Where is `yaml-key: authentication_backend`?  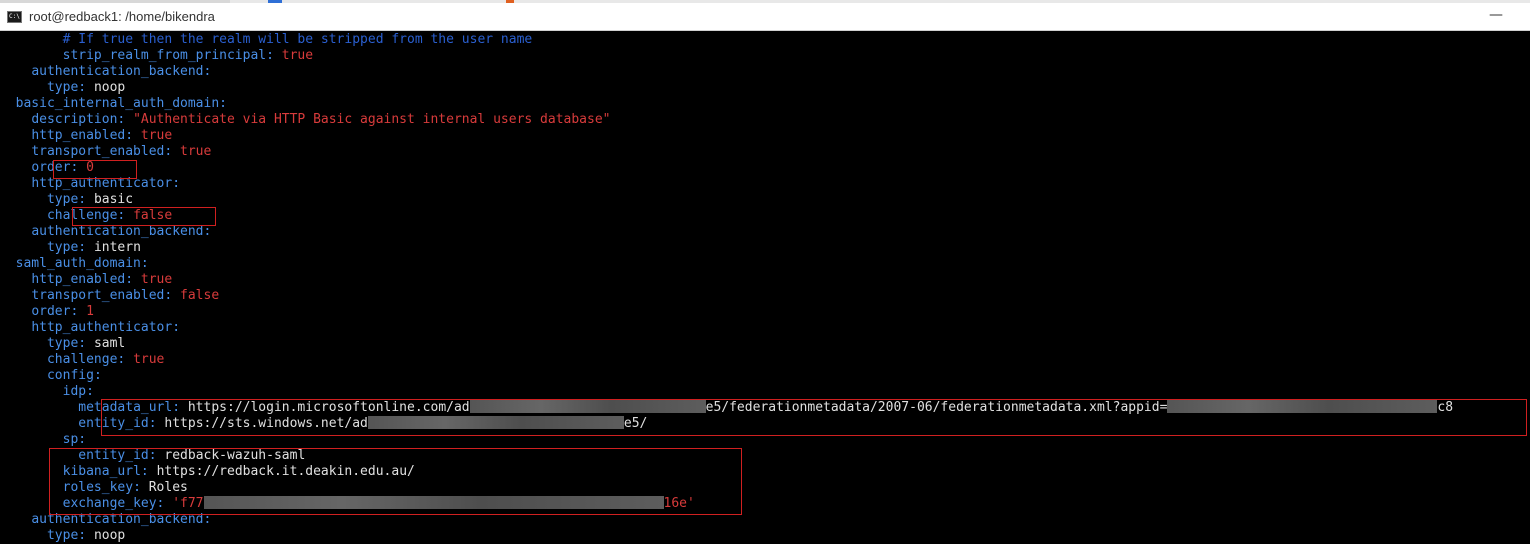
yaml-key: authentication_backend is located at coordinates (117, 71).